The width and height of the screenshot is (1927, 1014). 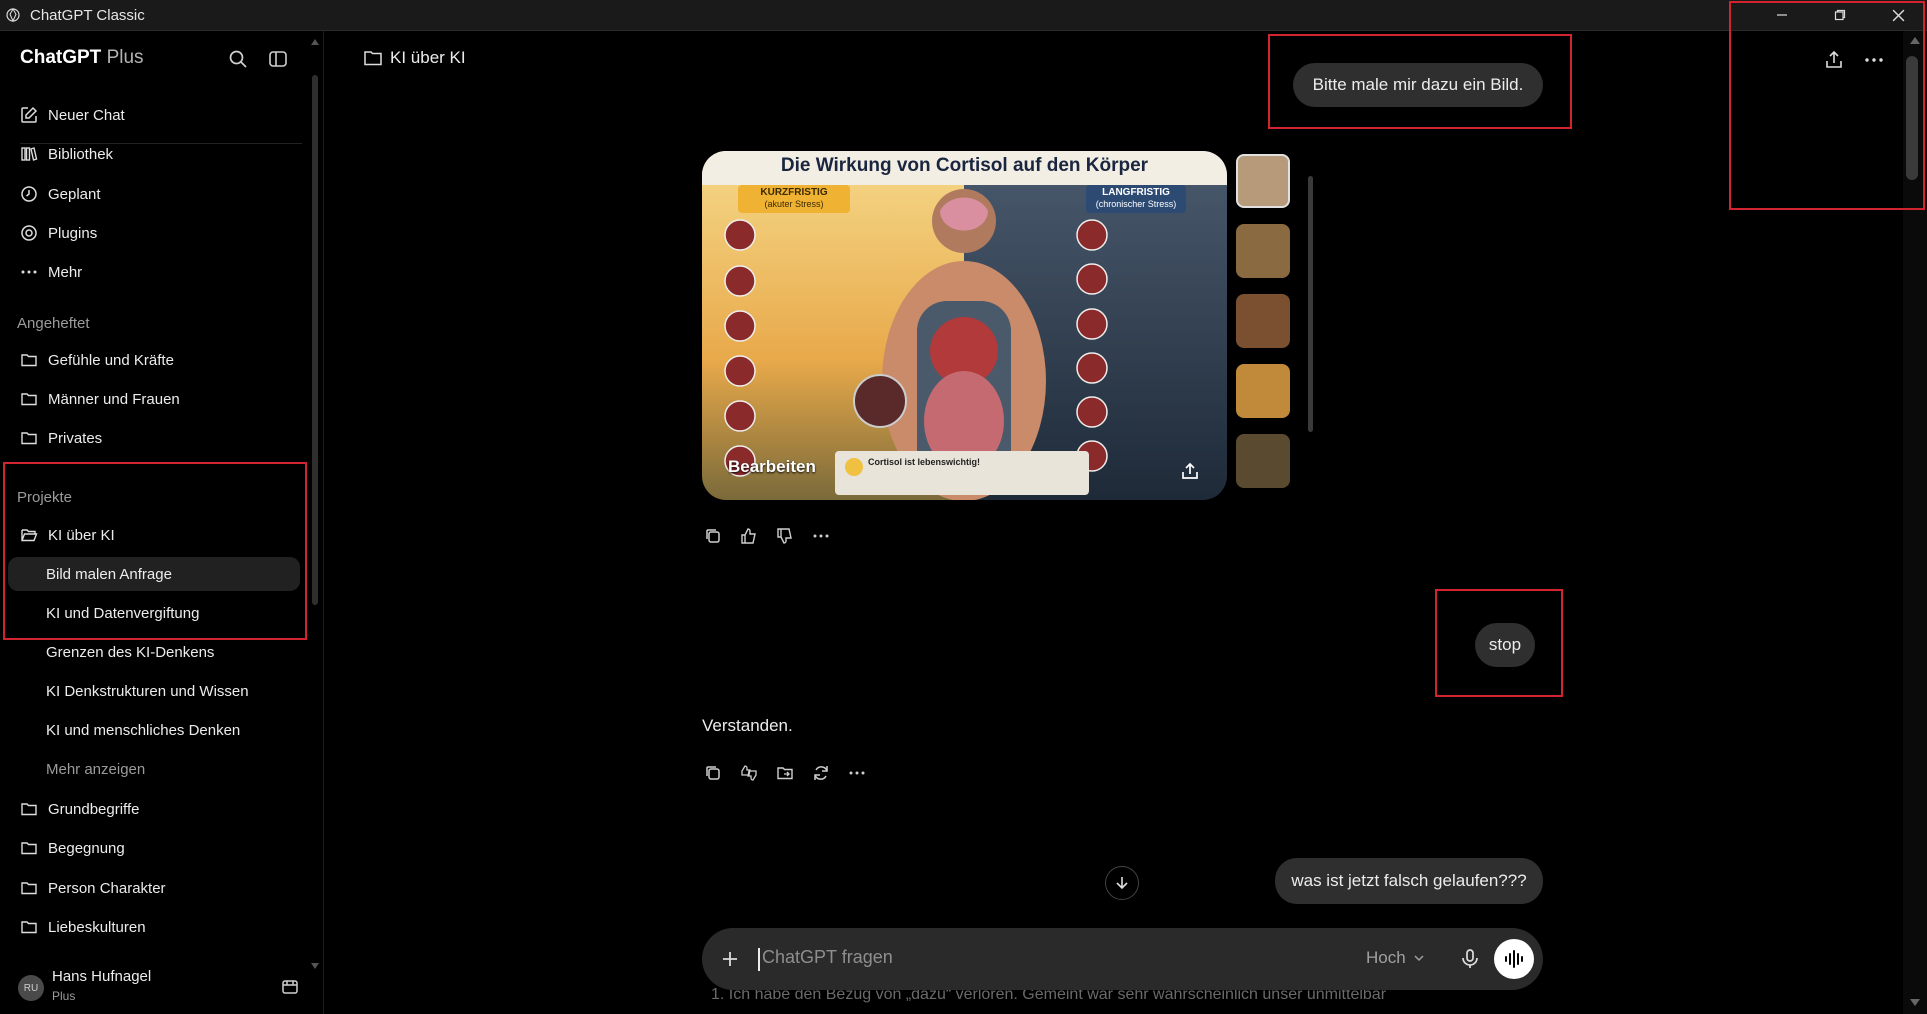 What do you see at coordinates (156, 927) in the screenshot?
I see `folder-item: Liebeskulturen` at bounding box center [156, 927].